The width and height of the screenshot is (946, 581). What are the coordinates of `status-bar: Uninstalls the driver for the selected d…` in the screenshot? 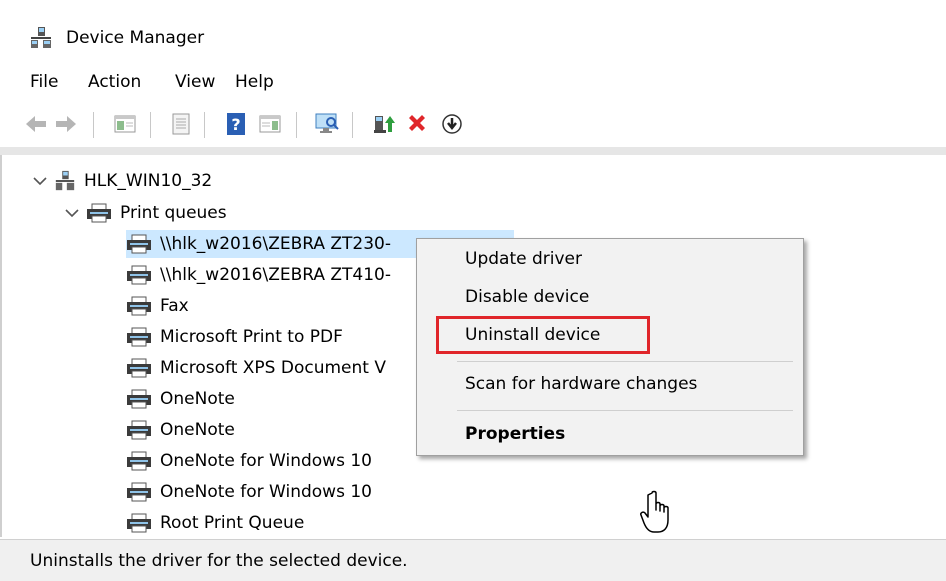 It's located at (473, 560).